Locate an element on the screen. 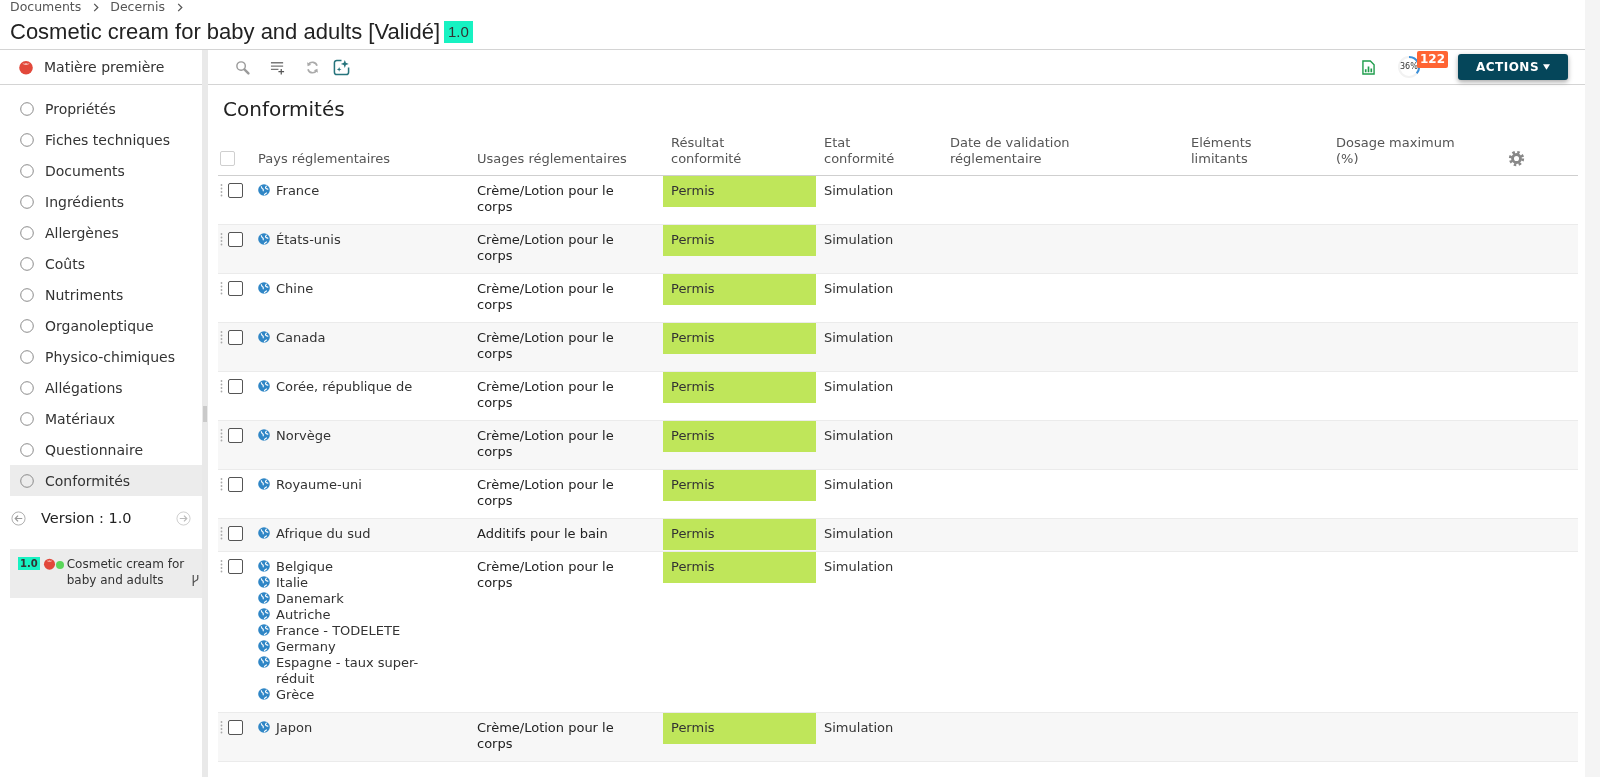 The height and width of the screenshot is (777, 1600). list-add-icon is located at coordinates (277, 67).